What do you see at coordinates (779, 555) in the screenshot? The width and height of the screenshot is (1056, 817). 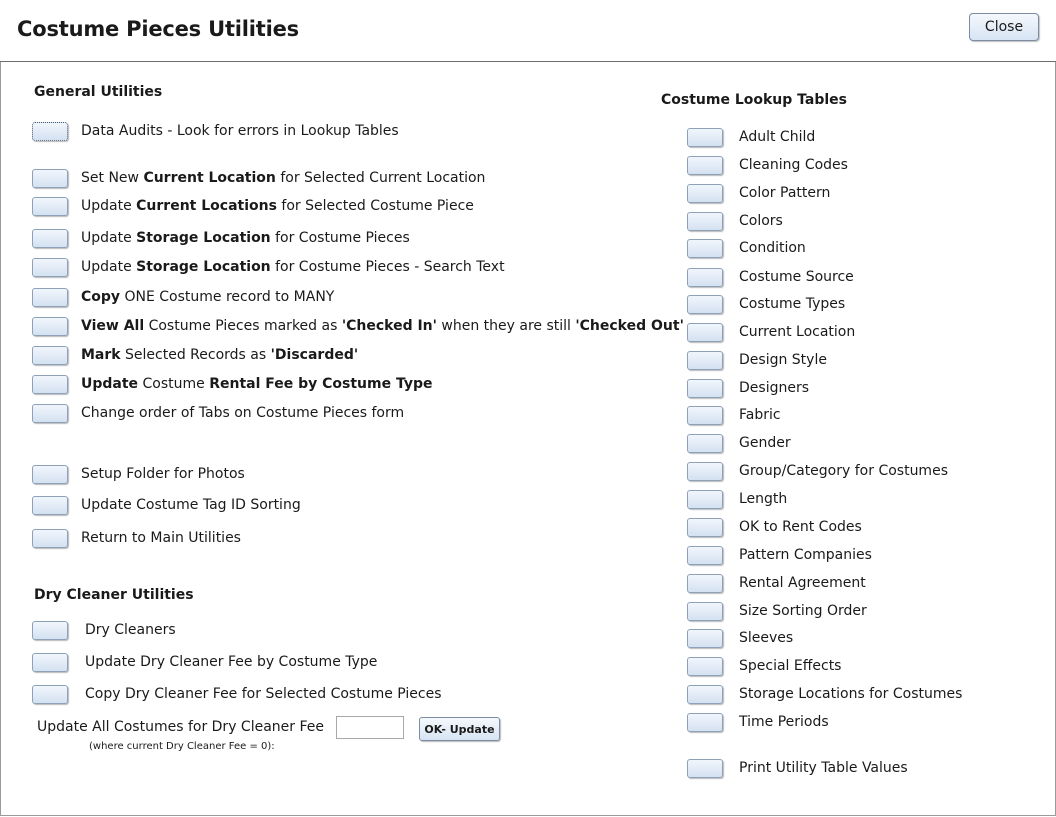 I see `lookup-item-pattern-companies: Pattern Companies` at bounding box center [779, 555].